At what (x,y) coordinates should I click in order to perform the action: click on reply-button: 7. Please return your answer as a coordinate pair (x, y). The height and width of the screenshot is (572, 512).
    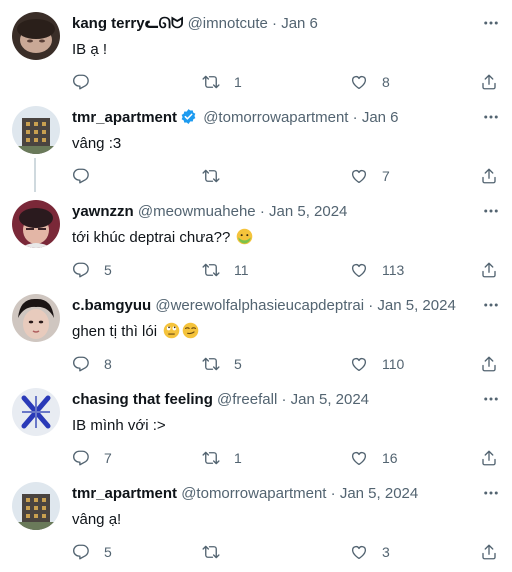
    Looking at the image, I should click on (92, 458).